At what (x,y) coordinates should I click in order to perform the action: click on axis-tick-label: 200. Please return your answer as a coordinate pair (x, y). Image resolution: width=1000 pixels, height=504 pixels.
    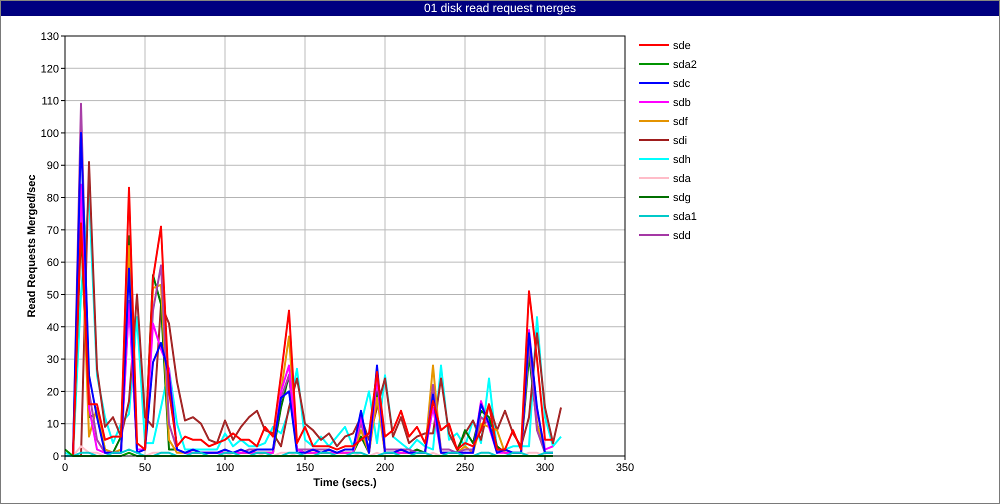
    Looking at the image, I should click on (385, 468).